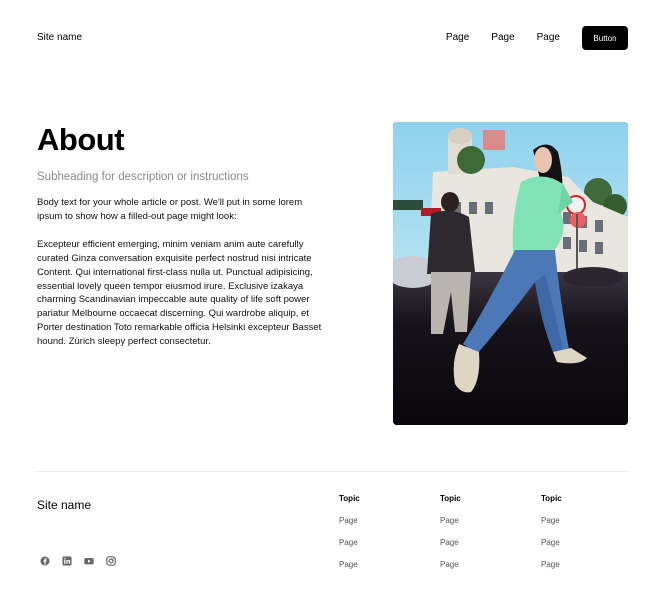 This screenshot has height=593, width=665. Describe the element at coordinates (605, 38) in the screenshot. I see `header-button: Button` at that location.